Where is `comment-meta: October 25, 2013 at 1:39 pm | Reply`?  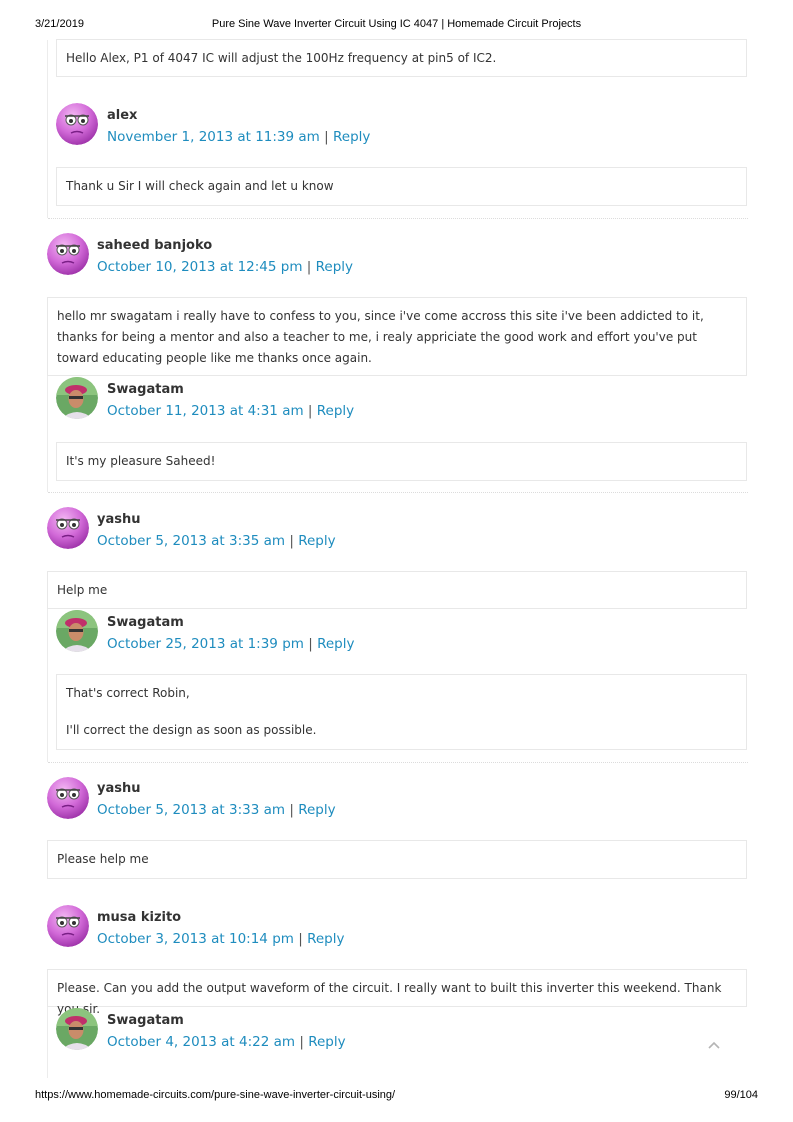 comment-meta: October 25, 2013 at 1:39 pm | Reply is located at coordinates (230, 644).